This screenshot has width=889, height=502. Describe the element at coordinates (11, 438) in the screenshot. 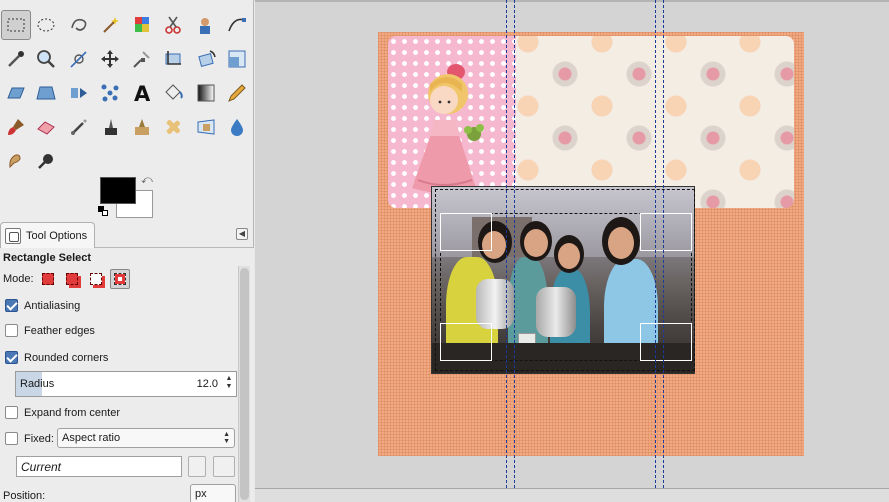

I see `fixed-checkbox` at that location.